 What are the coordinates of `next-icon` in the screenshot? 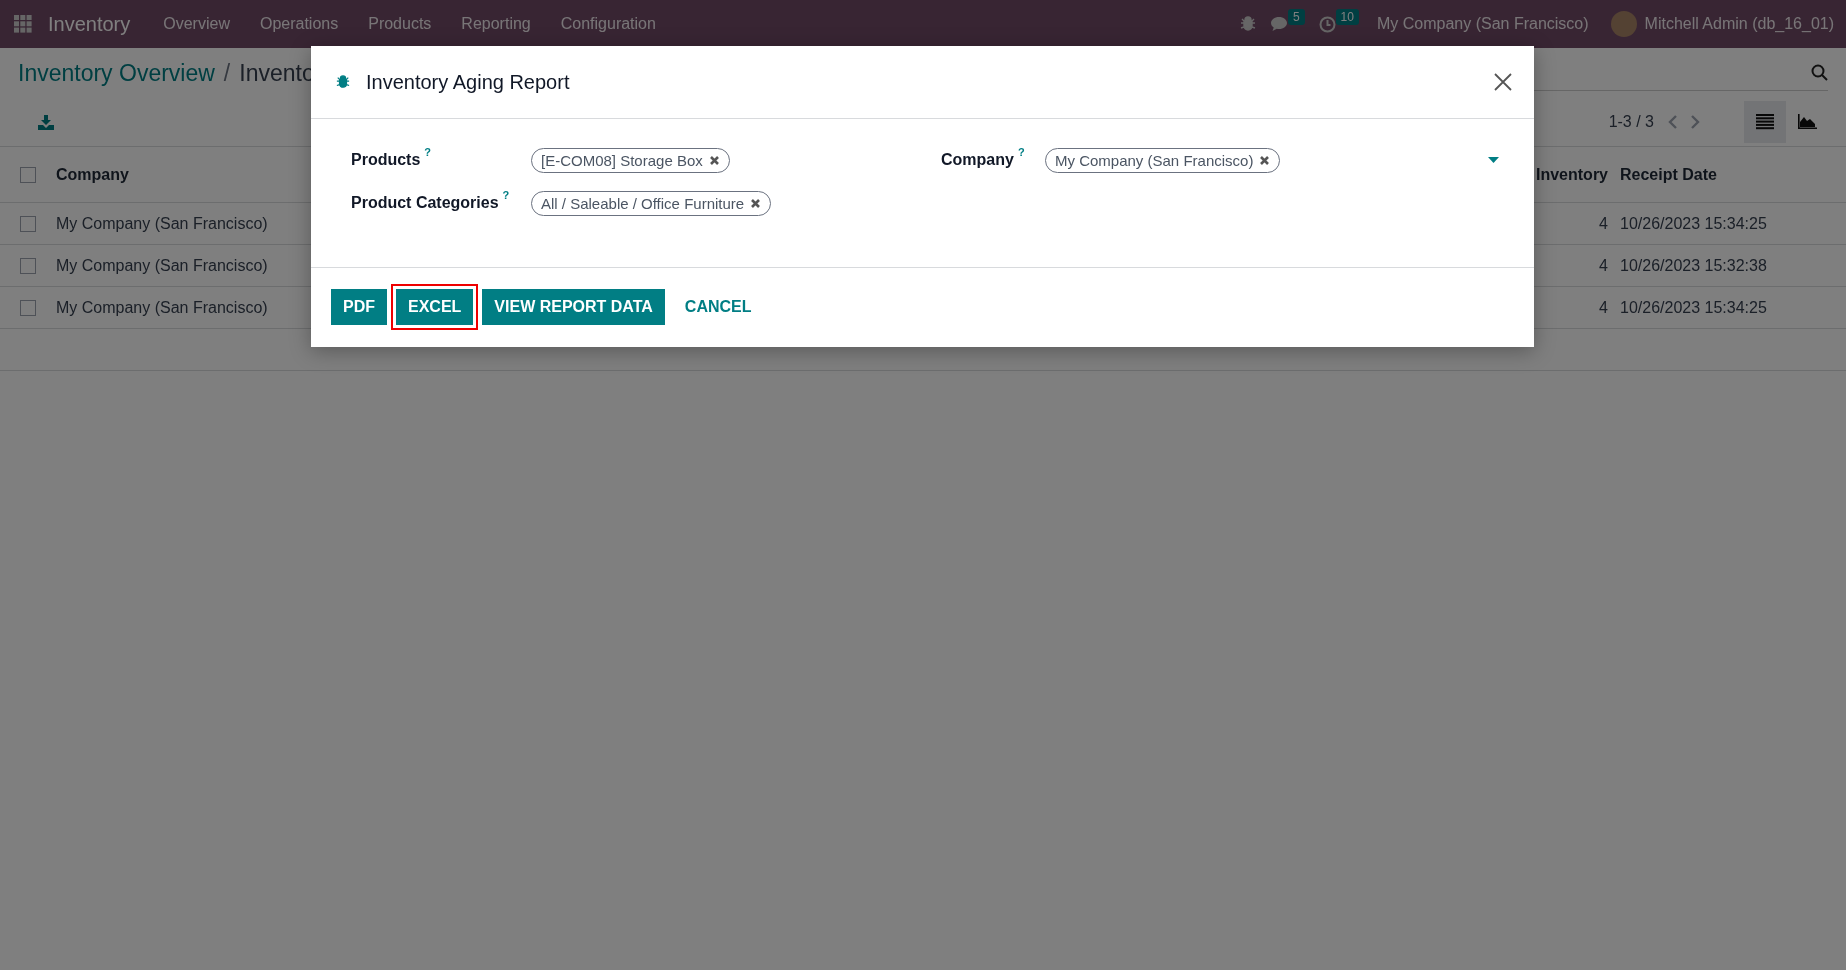 It's located at (1695, 122).